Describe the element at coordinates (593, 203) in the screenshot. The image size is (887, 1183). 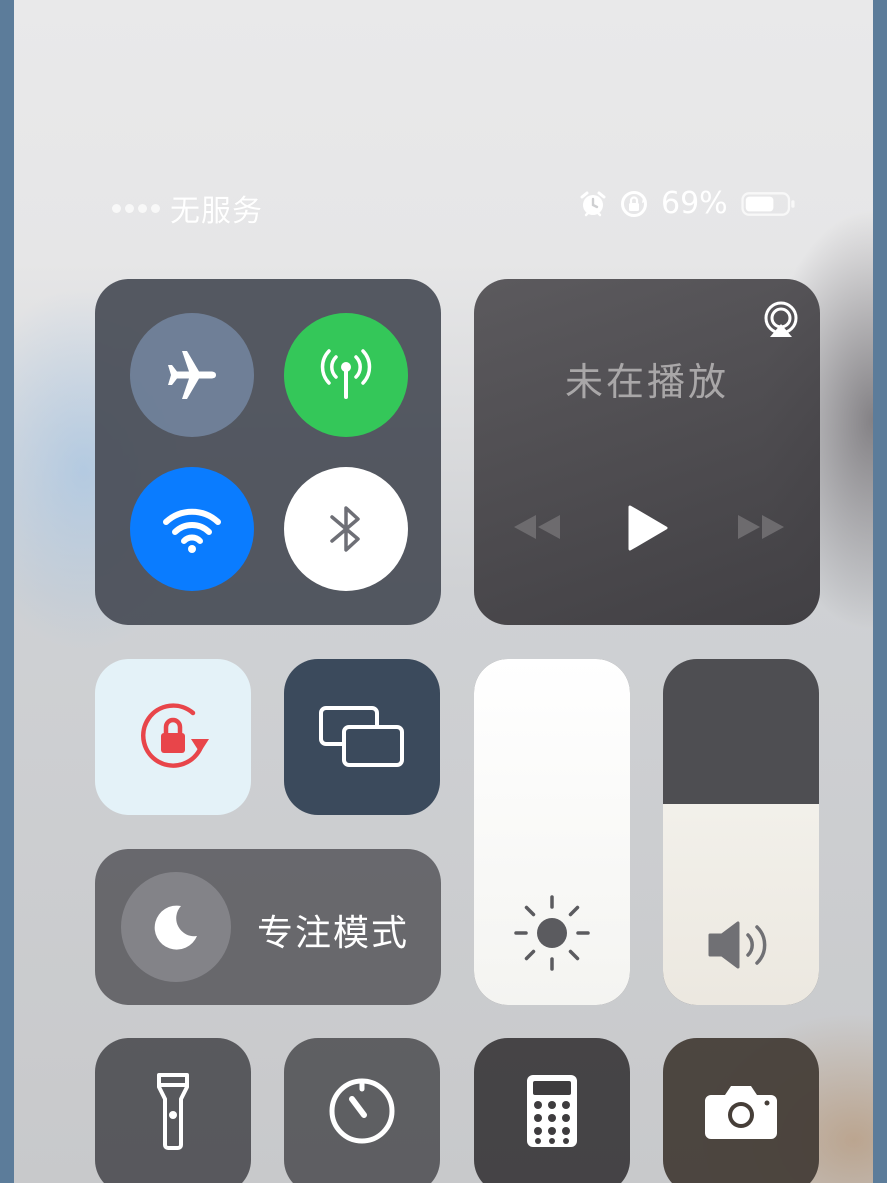
I see `alarm-icon` at that location.